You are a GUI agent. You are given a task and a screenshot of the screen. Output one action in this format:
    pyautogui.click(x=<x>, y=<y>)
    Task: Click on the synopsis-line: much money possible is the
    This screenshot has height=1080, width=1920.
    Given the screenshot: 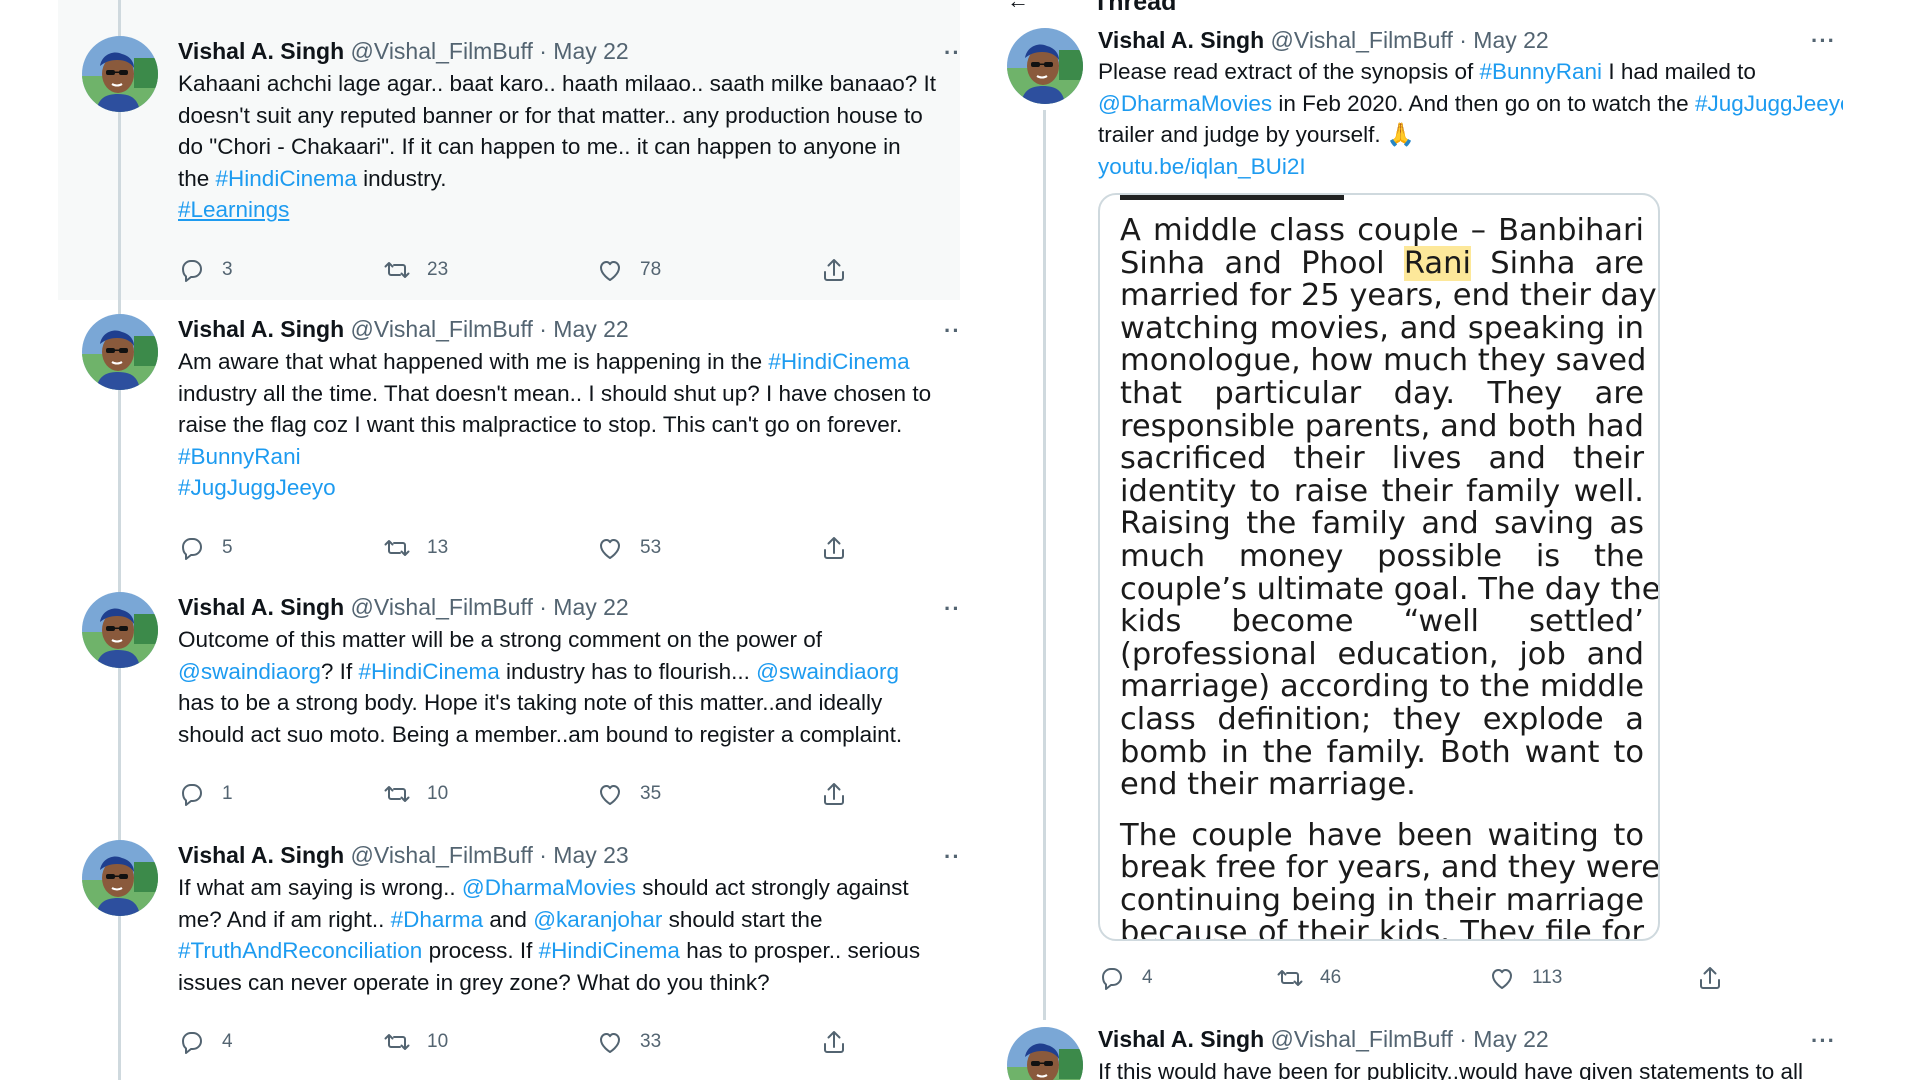 What is the action you would take?
    pyautogui.click(x=1382, y=557)
    